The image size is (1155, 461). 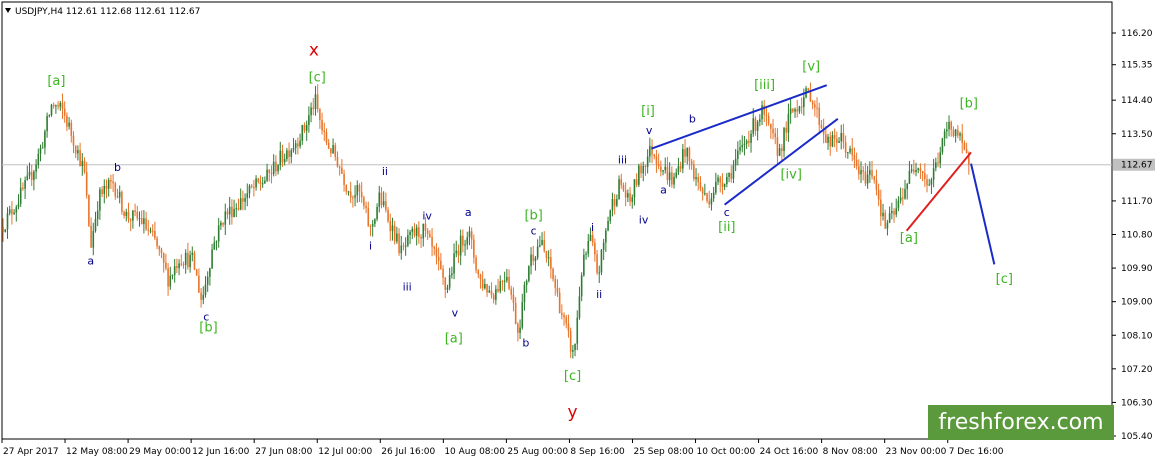 What do you see at coordinates (592, 227) in the screenshot?
I see `wave-label: i` at bounding box center [592, 227].